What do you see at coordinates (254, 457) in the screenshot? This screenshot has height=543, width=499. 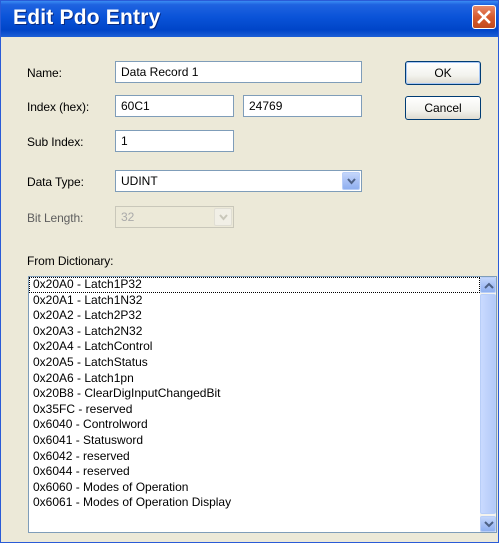 I see `dictionary-item: 0x6042 - reserved` at bounding box center [254, 457].